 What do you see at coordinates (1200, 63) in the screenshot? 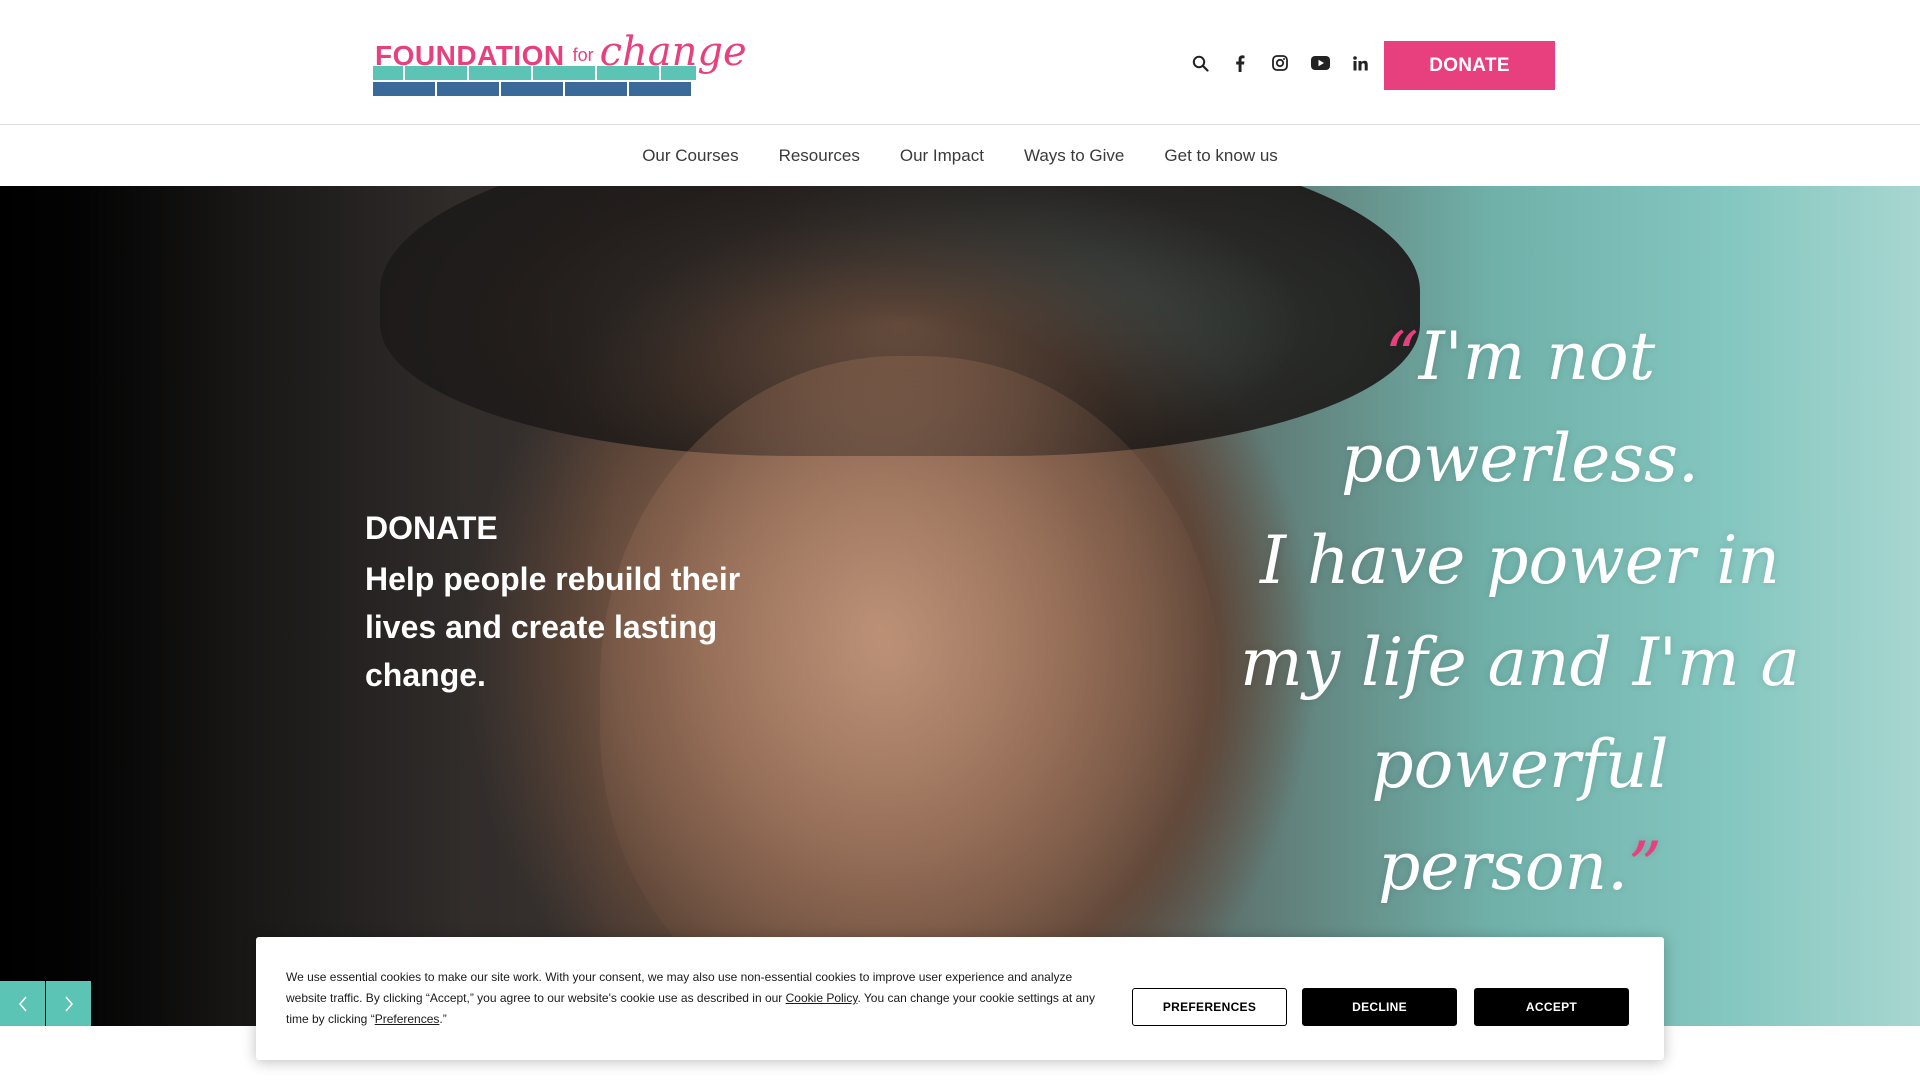
I see `search-icon` at bounding box center [1200, 63].